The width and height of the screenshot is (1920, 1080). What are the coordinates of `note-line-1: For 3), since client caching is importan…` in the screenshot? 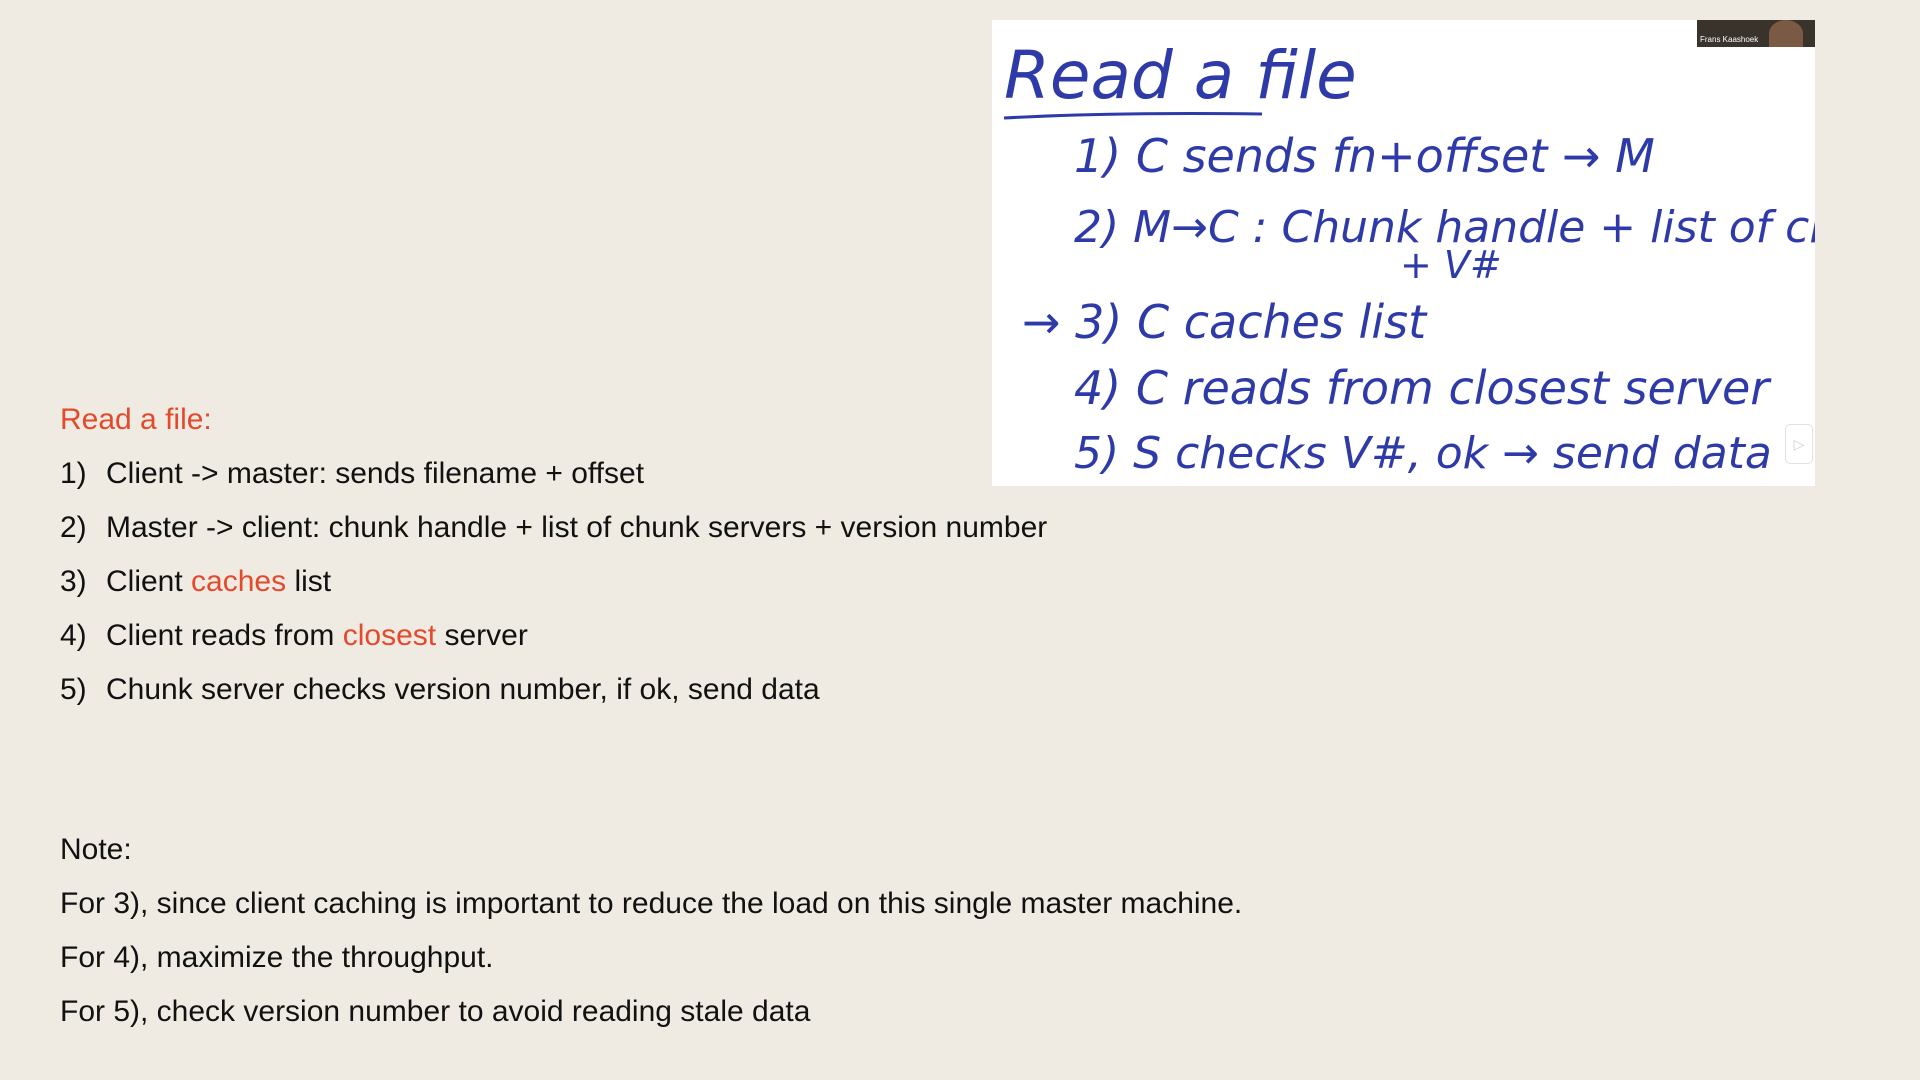 It's located at (651, 903).